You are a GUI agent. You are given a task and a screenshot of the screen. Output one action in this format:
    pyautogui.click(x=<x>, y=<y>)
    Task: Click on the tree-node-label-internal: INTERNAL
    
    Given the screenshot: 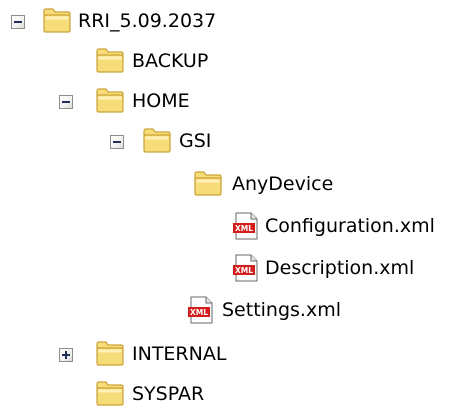 What is the action you would take?
    pyautogui.click(x=179, y=354)
    